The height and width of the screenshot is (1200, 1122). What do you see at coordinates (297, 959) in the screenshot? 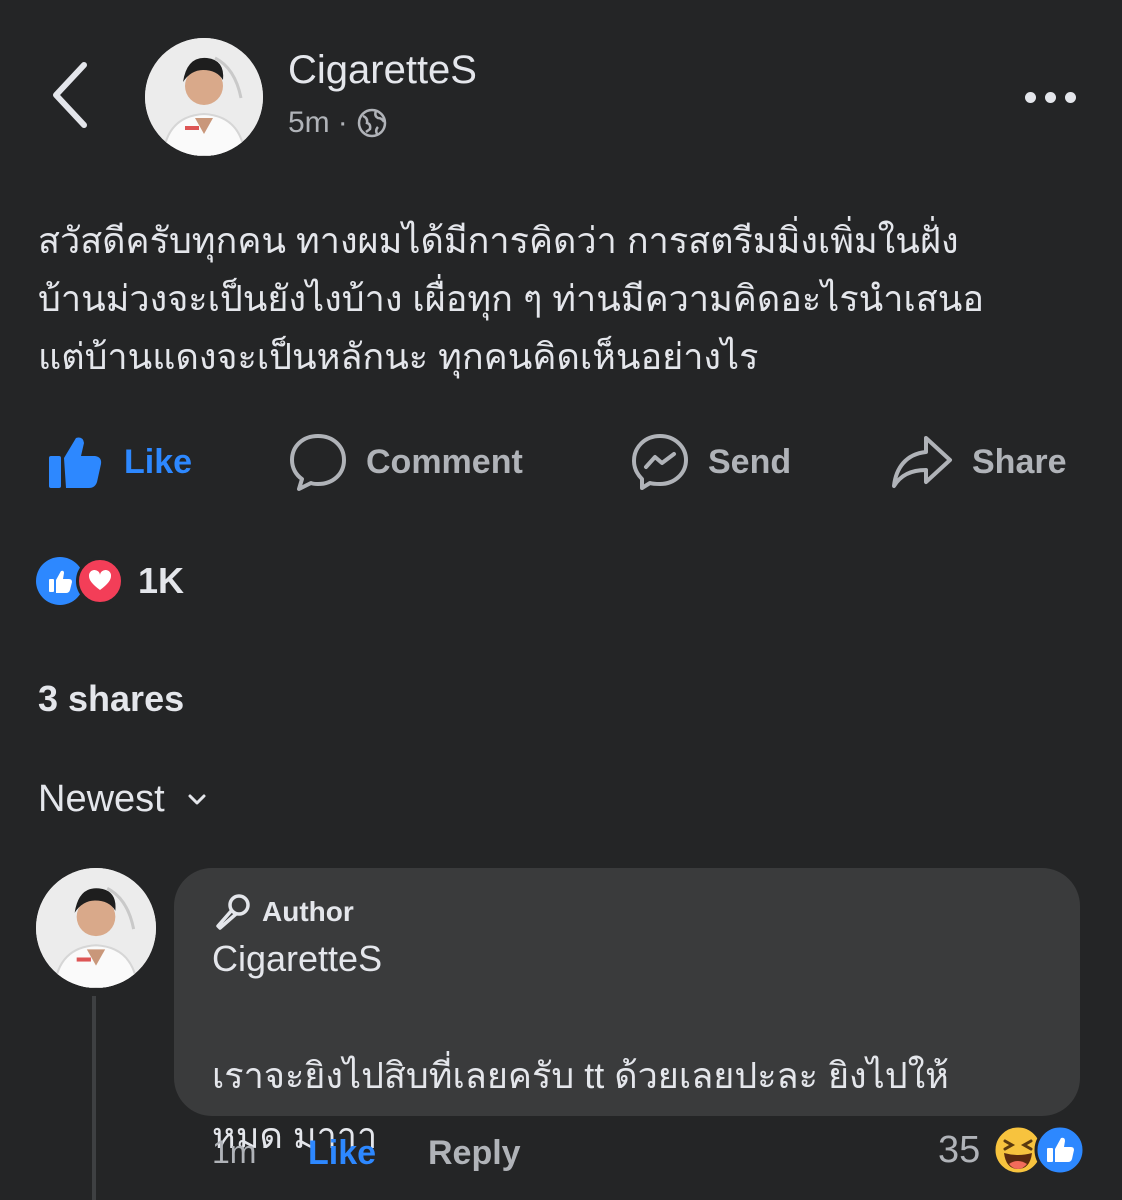
I see `commenter-name: CigaretteS` at bounding box center [297, 959].